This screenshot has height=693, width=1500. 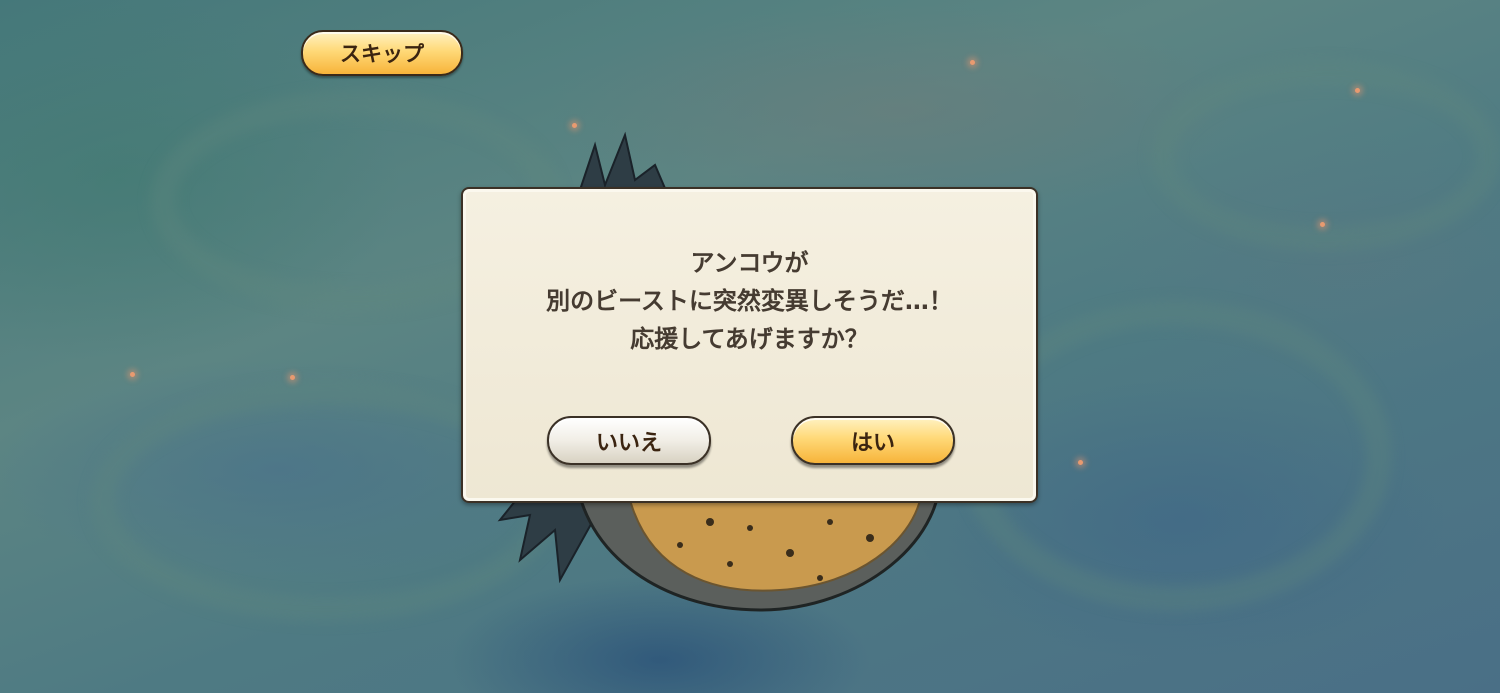 I want to click on no-button: いいえ, so click(x=629, y=440).